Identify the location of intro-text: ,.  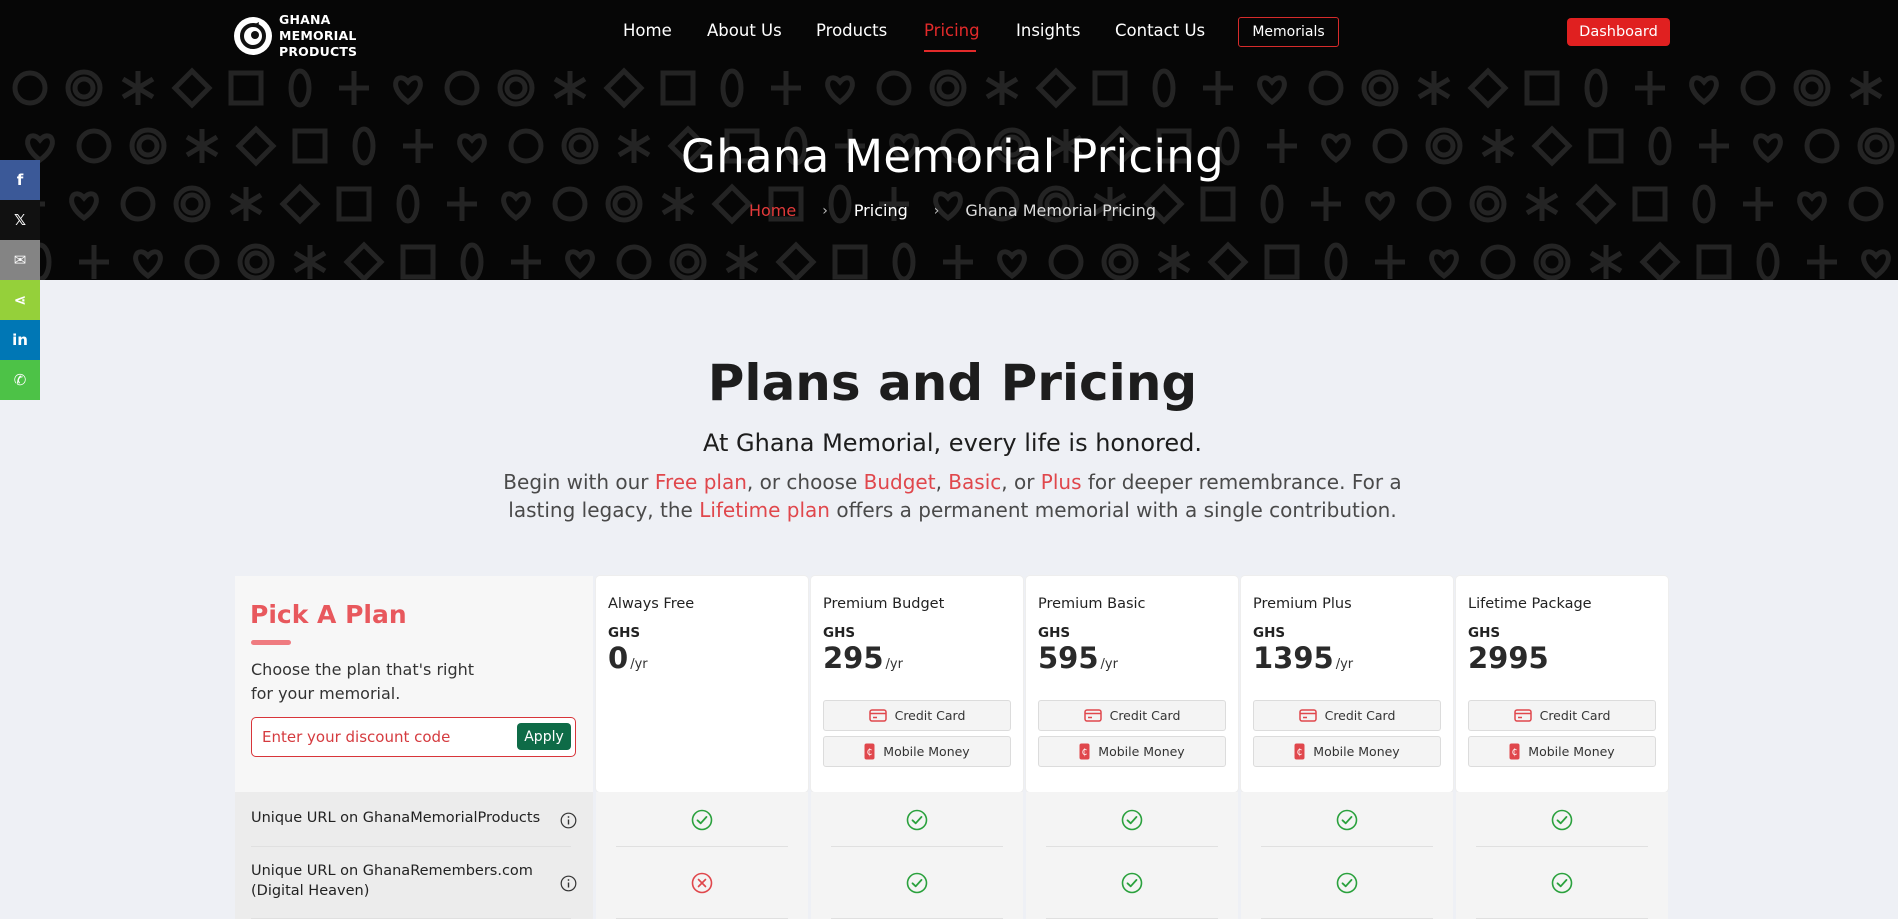
(942, 482).